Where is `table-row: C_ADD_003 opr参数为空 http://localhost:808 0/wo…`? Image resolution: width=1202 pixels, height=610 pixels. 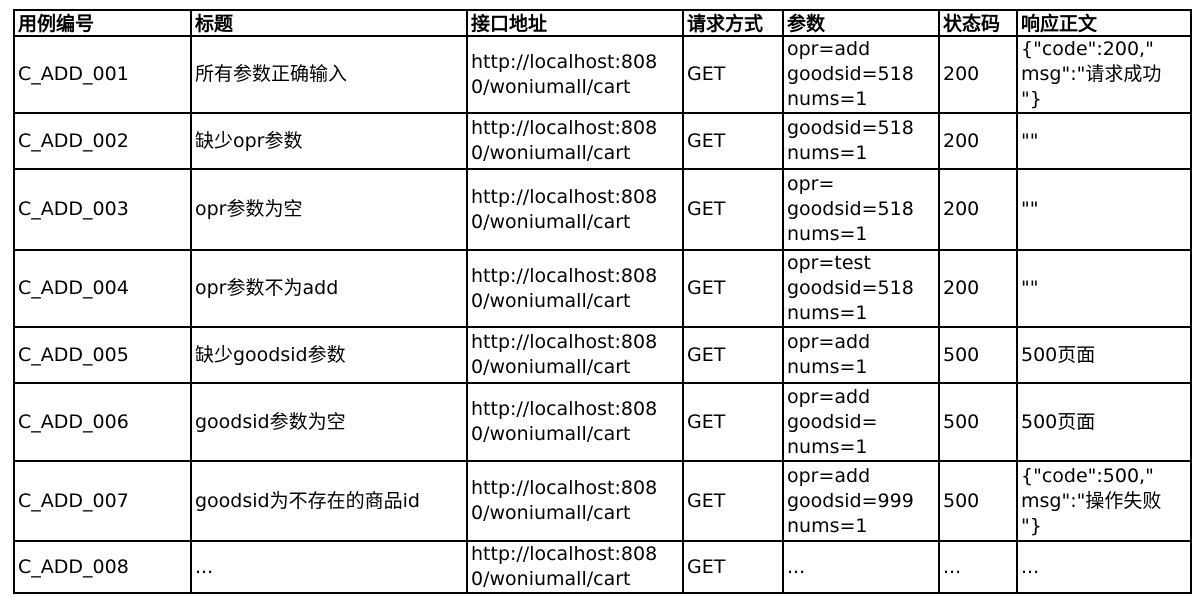
table-row: C_ADD_003 opr参数为空 http://localhost:808 0/wo… is located at coordinates (602, 209).